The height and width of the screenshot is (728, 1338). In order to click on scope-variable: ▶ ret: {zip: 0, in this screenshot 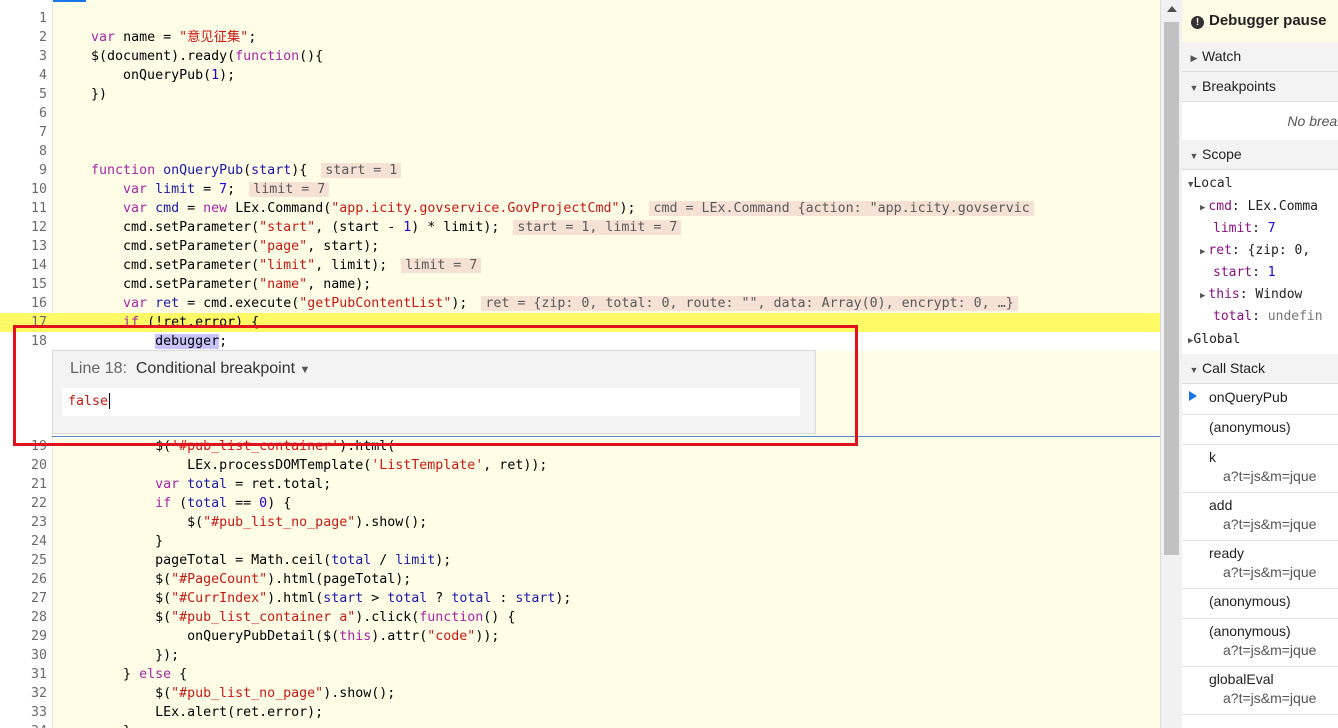, I will do `click(1255, 250)`.